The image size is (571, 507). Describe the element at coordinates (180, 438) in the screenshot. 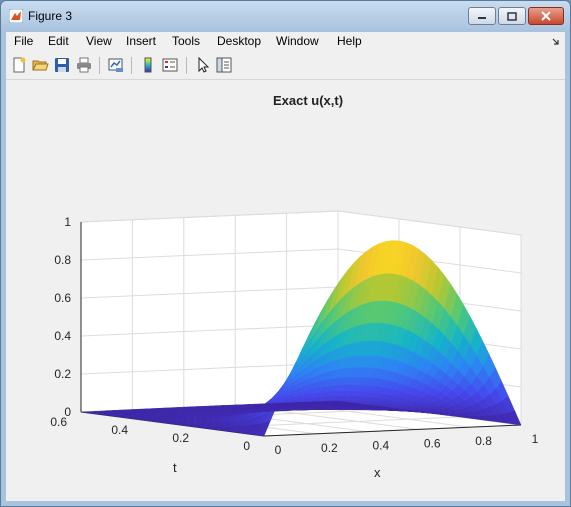

I see `t-tick-label: 0.2` at that location.